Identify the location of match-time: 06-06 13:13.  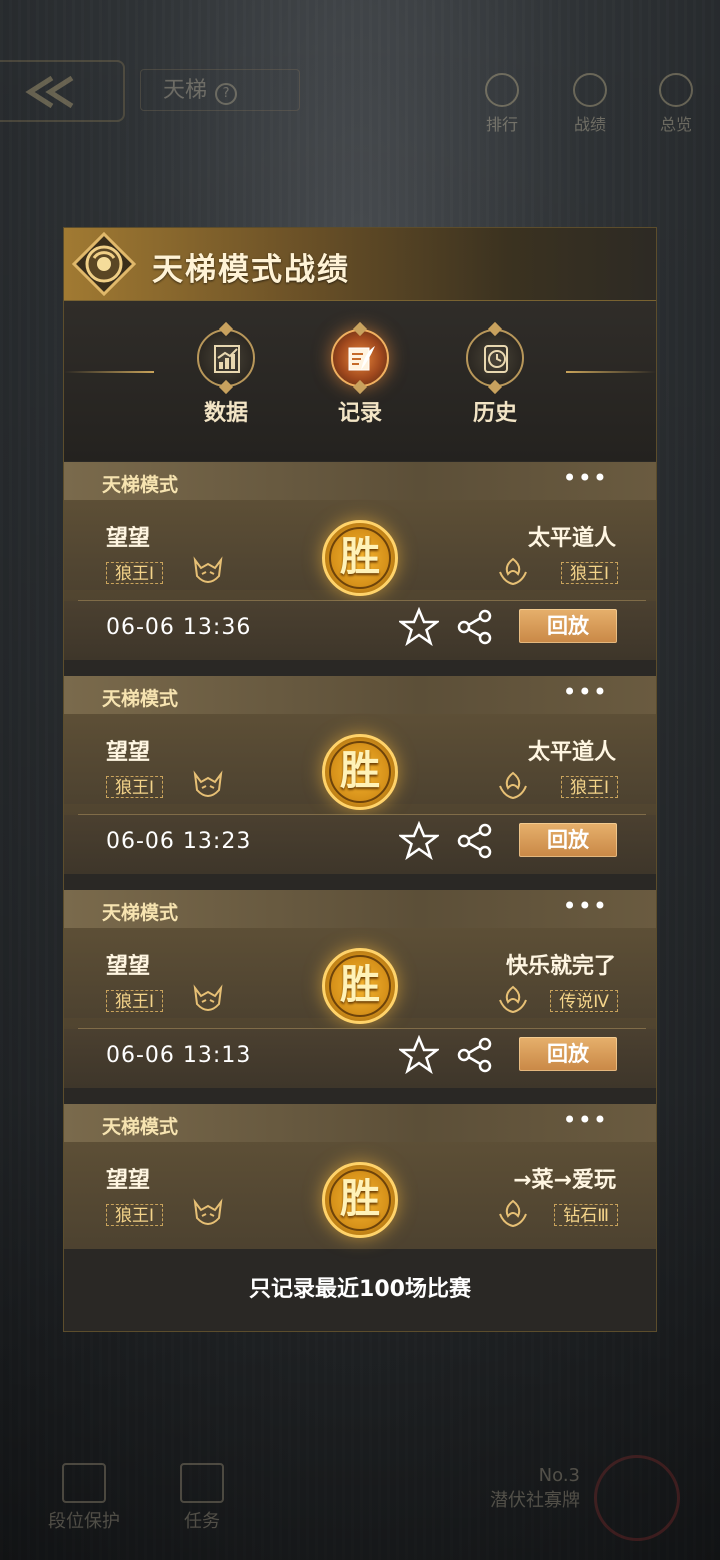
(179, 1055).